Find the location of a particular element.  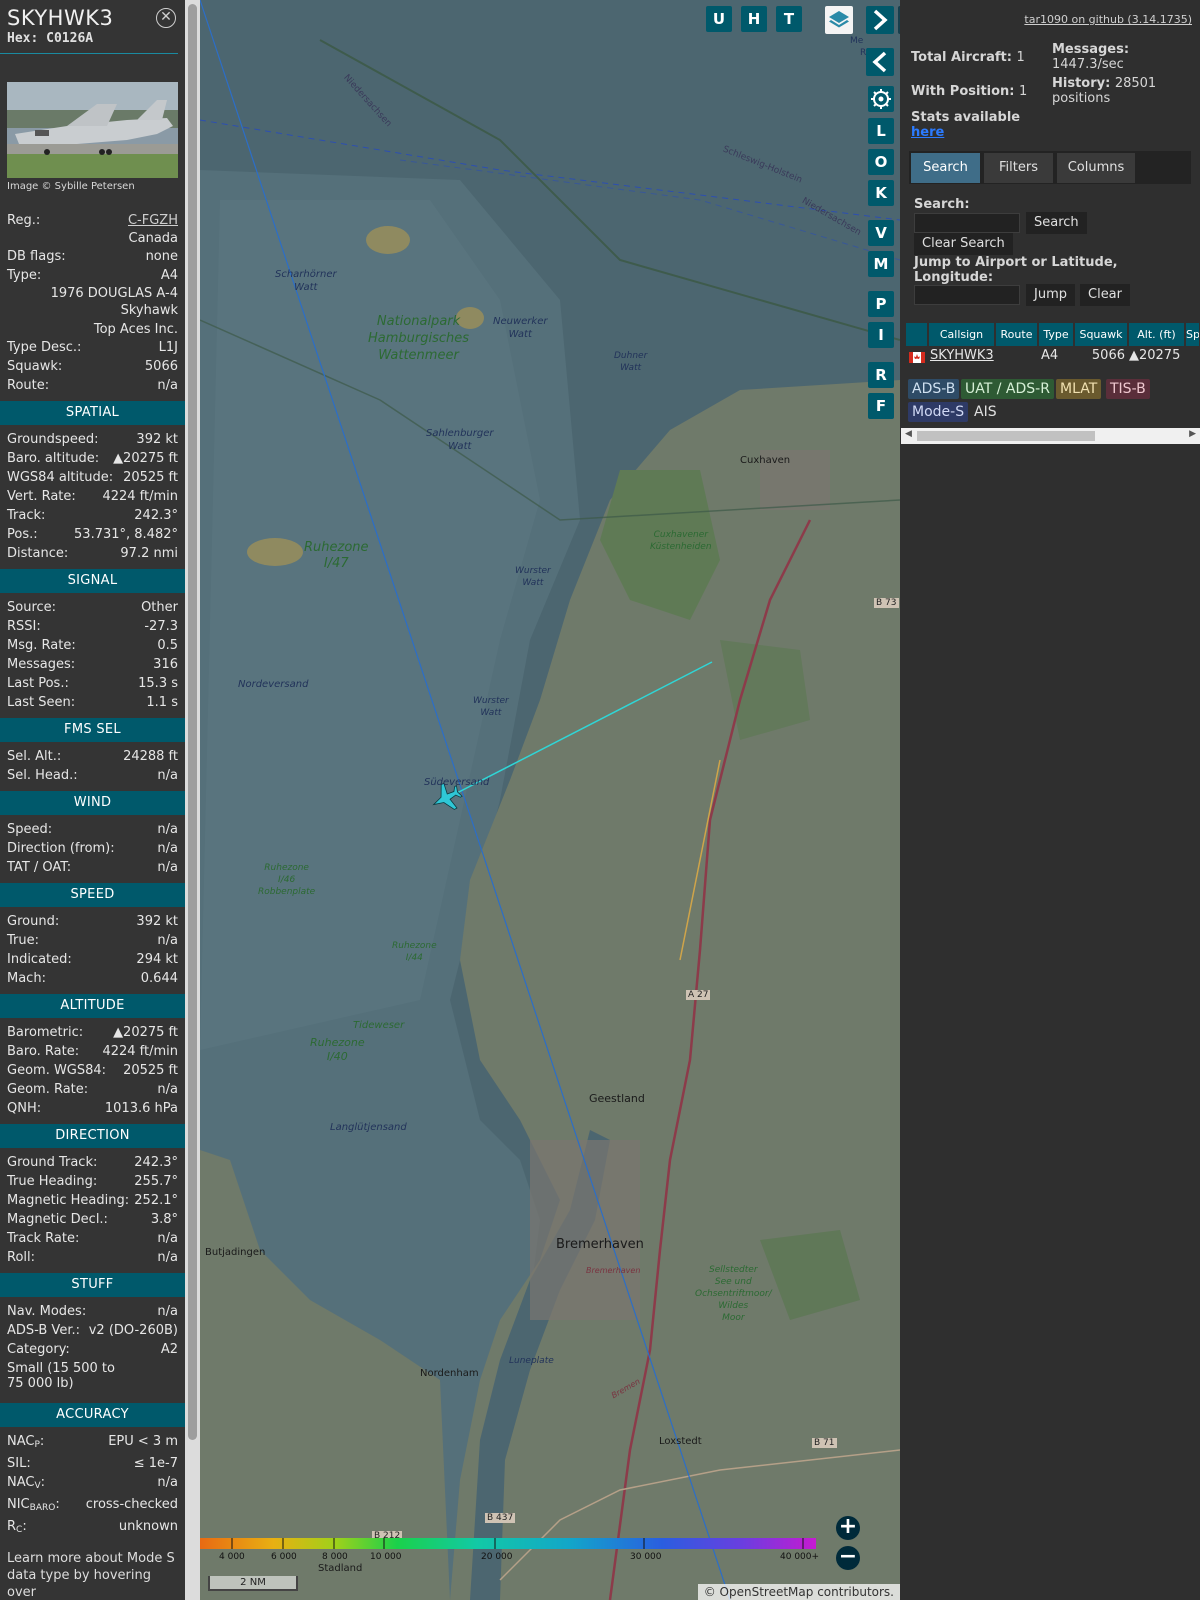

typedesc-value: L1J is located at coordinates (168, 347).